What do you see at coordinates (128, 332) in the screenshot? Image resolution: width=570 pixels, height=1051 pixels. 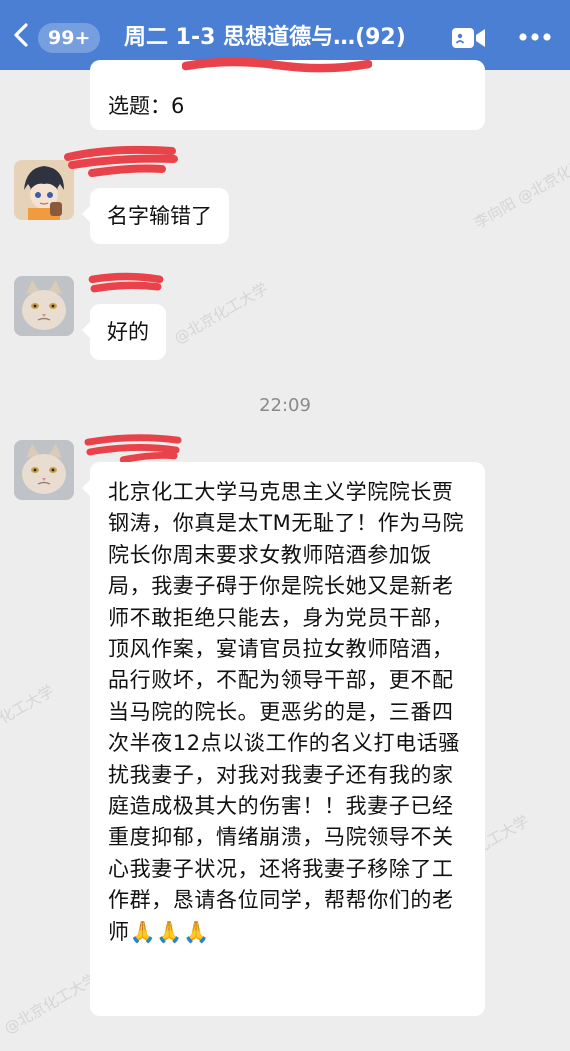 I see `message-text: 好的` at bounding box center [128, 332].